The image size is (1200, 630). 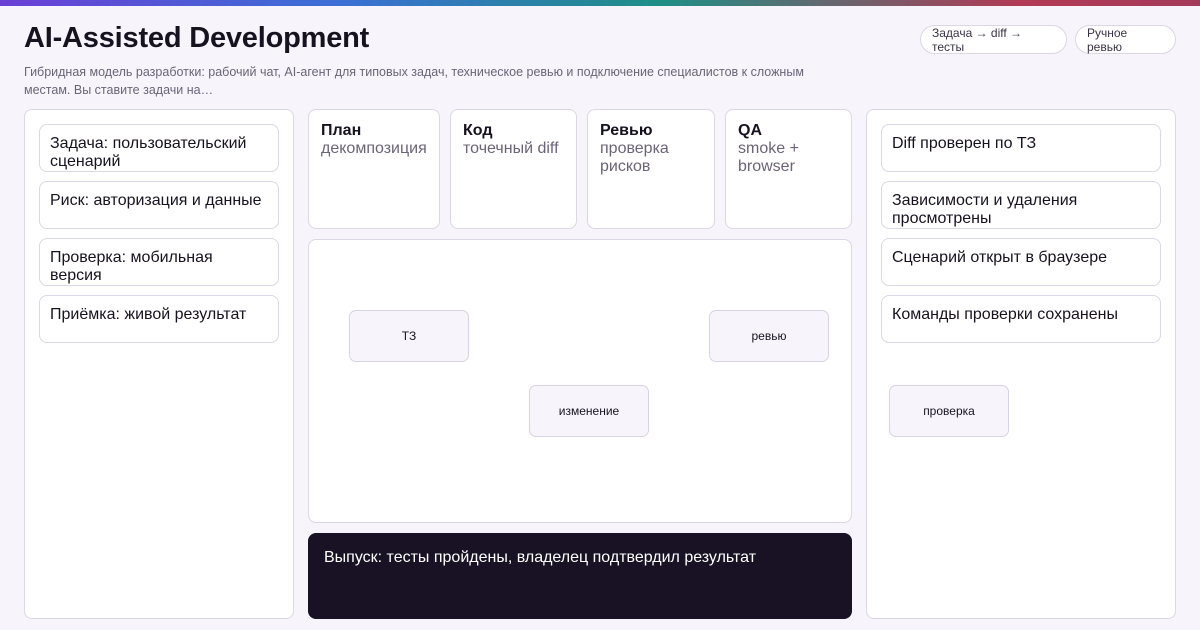 I want to click on right-card-scenario: Сценарий открыт в браузере, so click(x=1021, y=262).